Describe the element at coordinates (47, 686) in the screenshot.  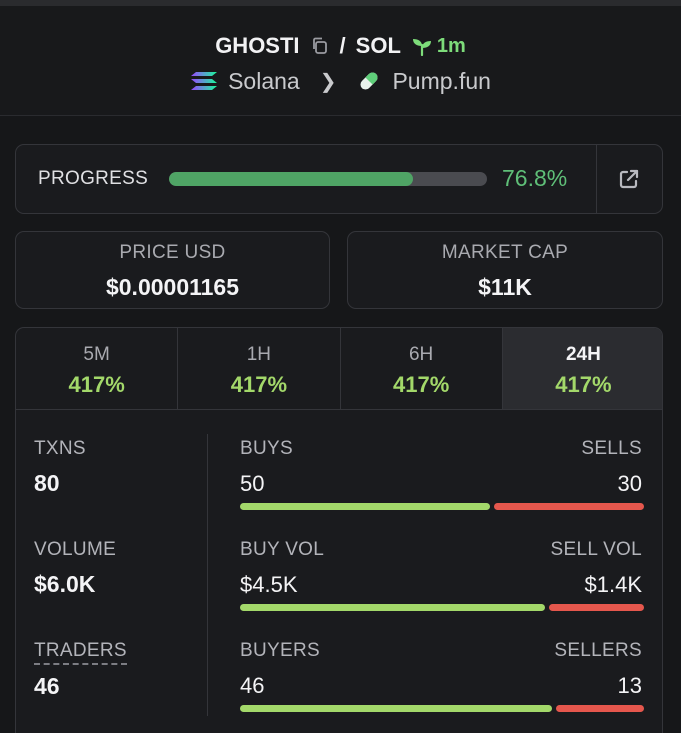
I see `traders-value: 46` at that location.